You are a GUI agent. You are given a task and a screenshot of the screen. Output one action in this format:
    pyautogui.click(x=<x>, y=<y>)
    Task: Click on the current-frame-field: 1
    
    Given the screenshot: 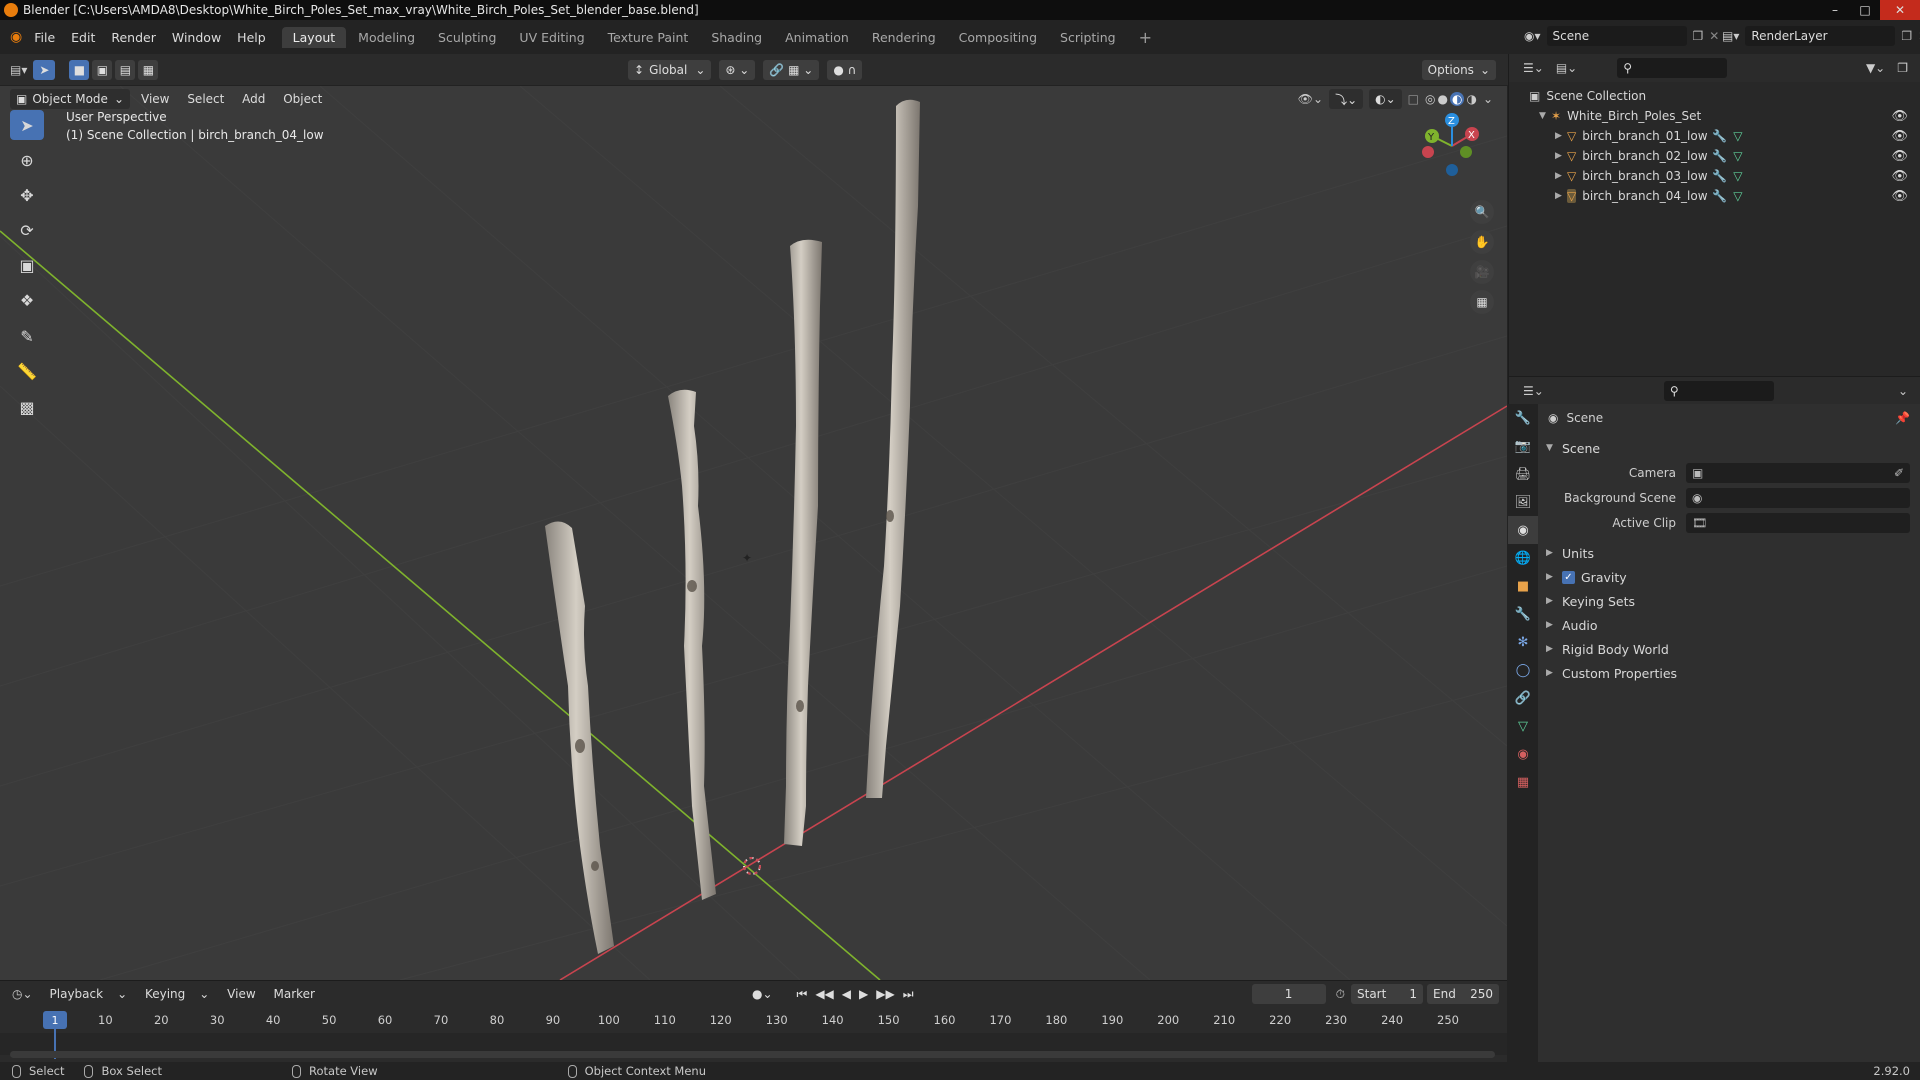 What is the action you would take?
    pyautogui.click(x=1288, y=994)
    